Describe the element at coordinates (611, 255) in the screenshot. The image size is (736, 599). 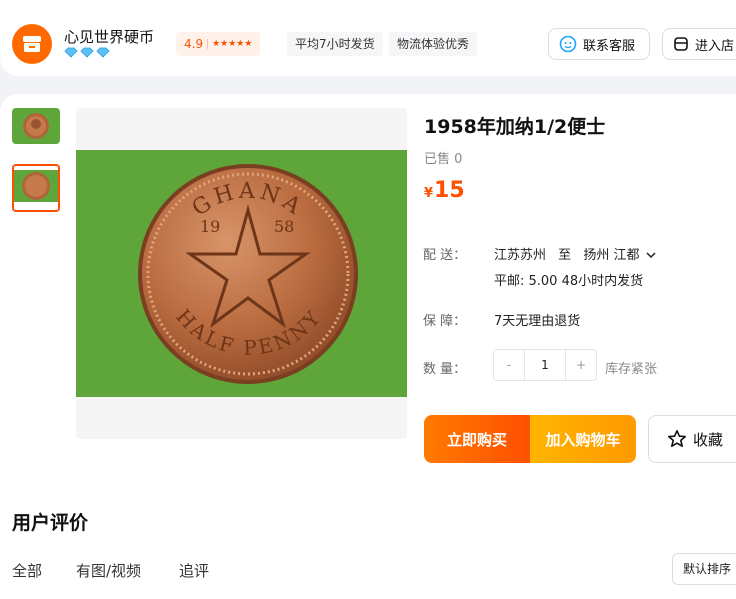
I see `ship-to: 扬州 江都` at that location.